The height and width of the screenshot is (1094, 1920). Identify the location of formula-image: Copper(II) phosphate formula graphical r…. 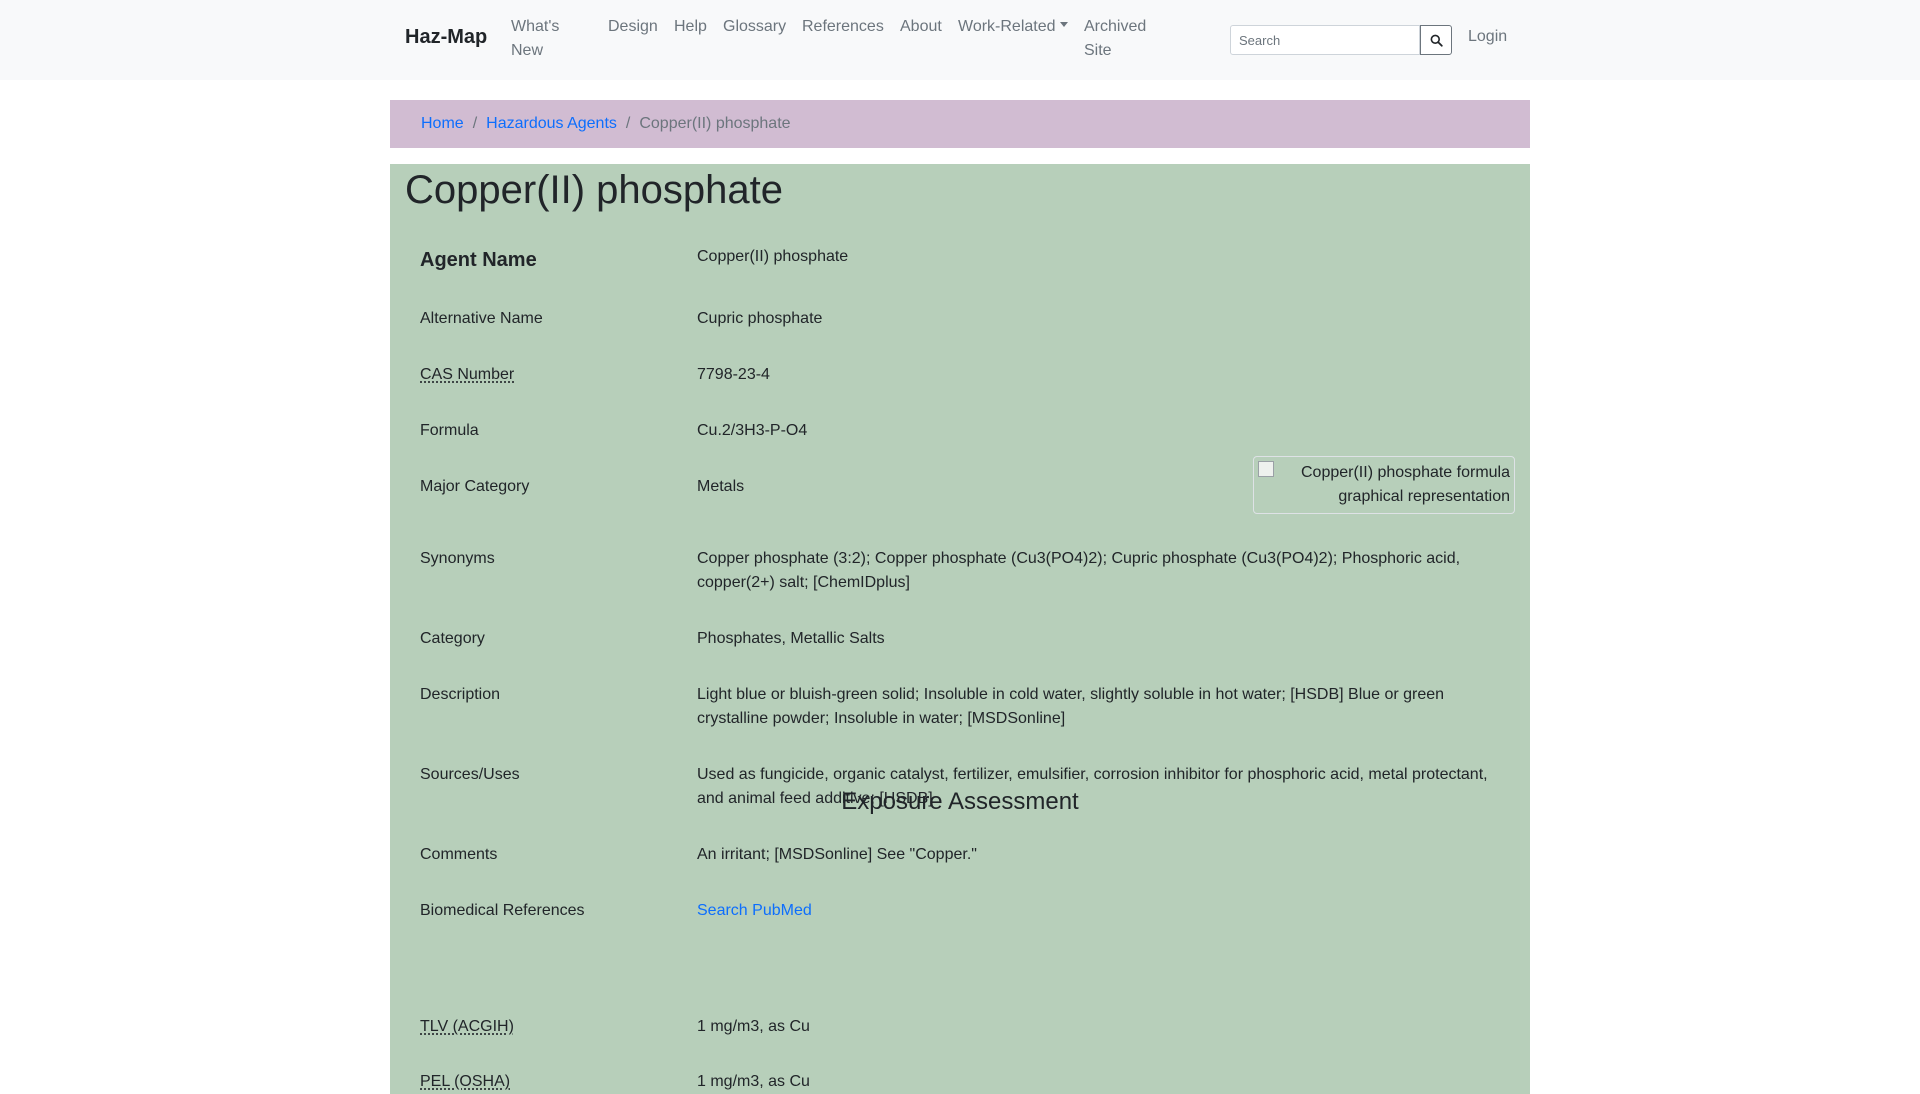
(1384, 485).